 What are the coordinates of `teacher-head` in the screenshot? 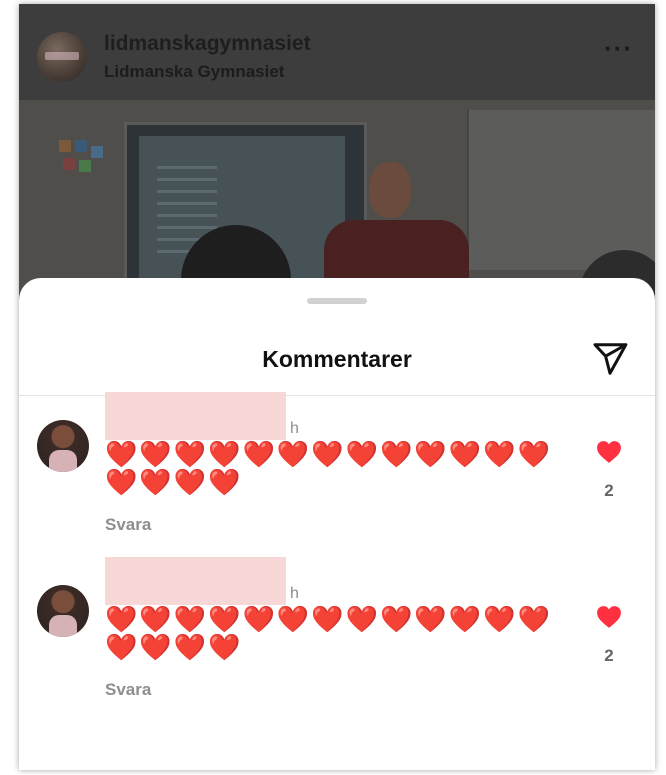 It's located at (390, 190).